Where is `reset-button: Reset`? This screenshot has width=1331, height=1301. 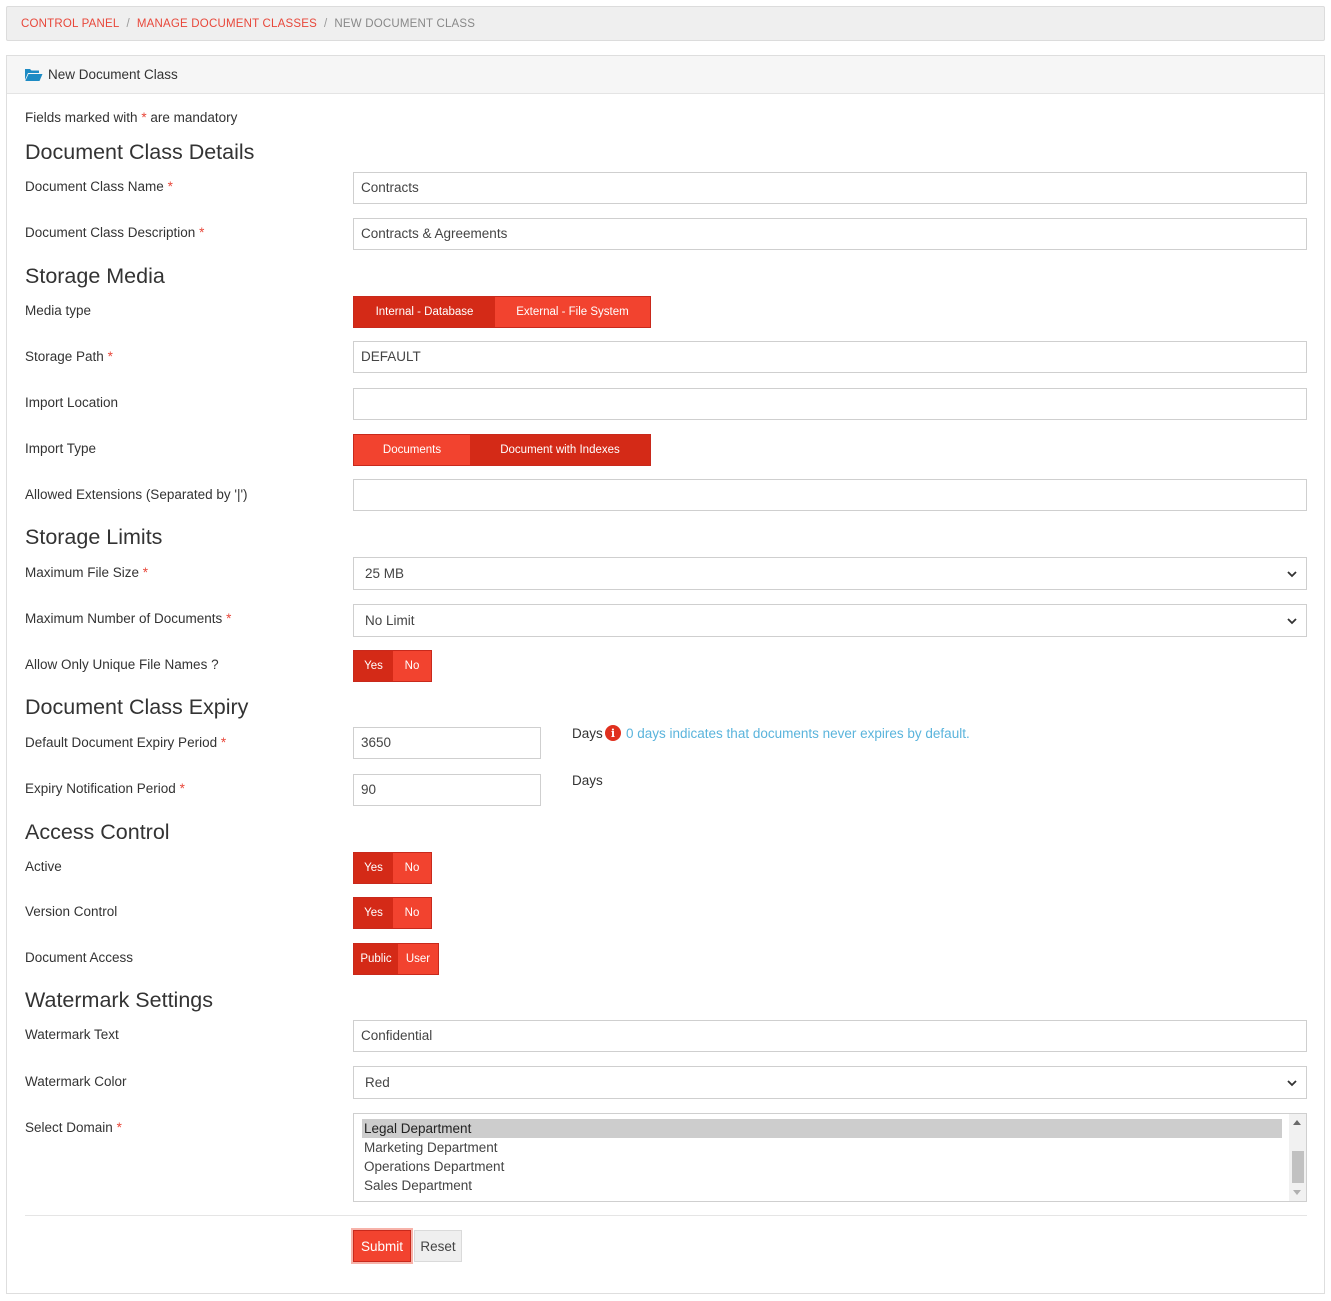
reset-button: Reset is located at coordinates (438, 1246).